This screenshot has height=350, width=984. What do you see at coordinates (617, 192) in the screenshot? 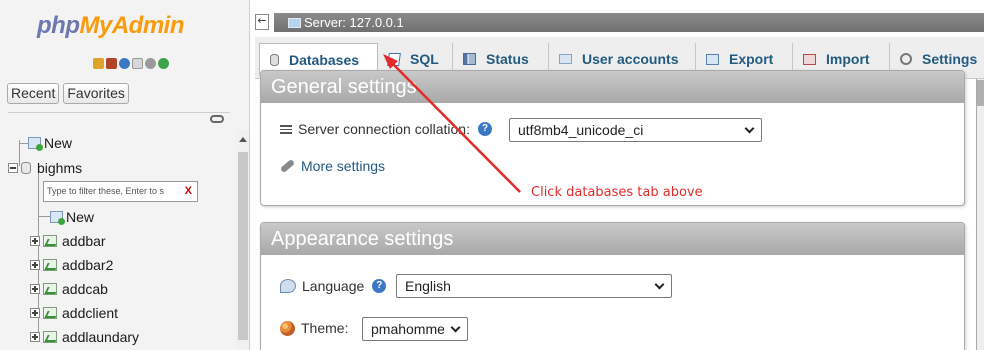
I see `annotation-text: Click databases tab above` at bounding box center [617, 192].